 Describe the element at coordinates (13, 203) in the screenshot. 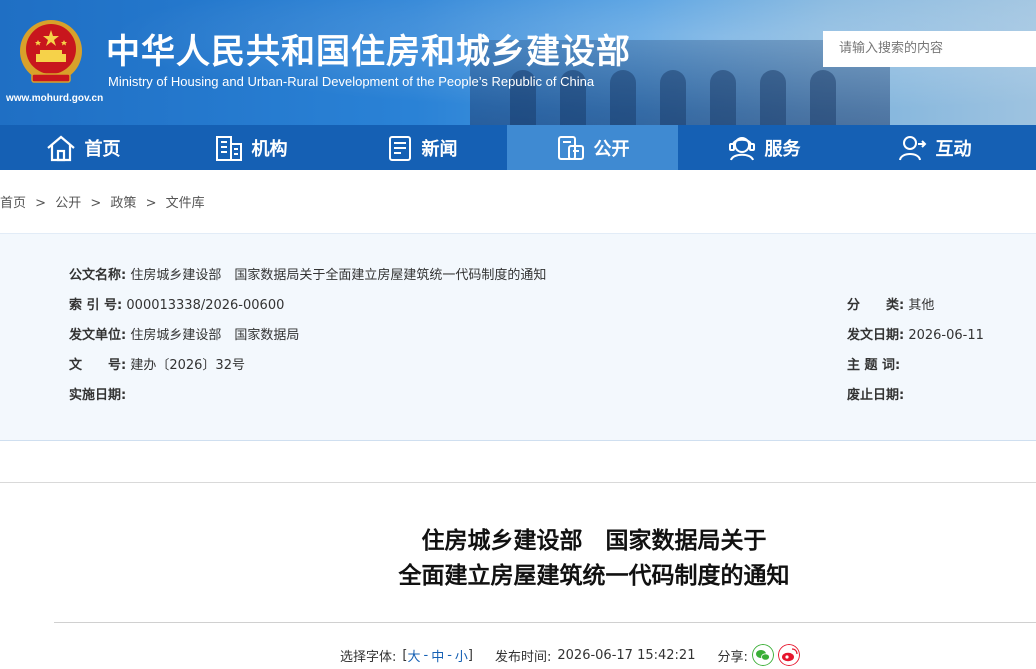

I see `breadcrumb-home: 首页` at that location.